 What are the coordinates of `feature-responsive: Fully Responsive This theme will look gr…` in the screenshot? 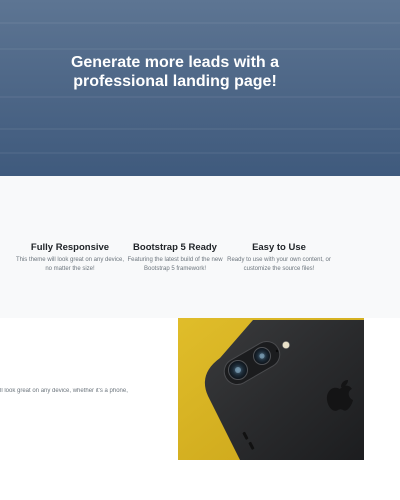 It's located at (70, 258).